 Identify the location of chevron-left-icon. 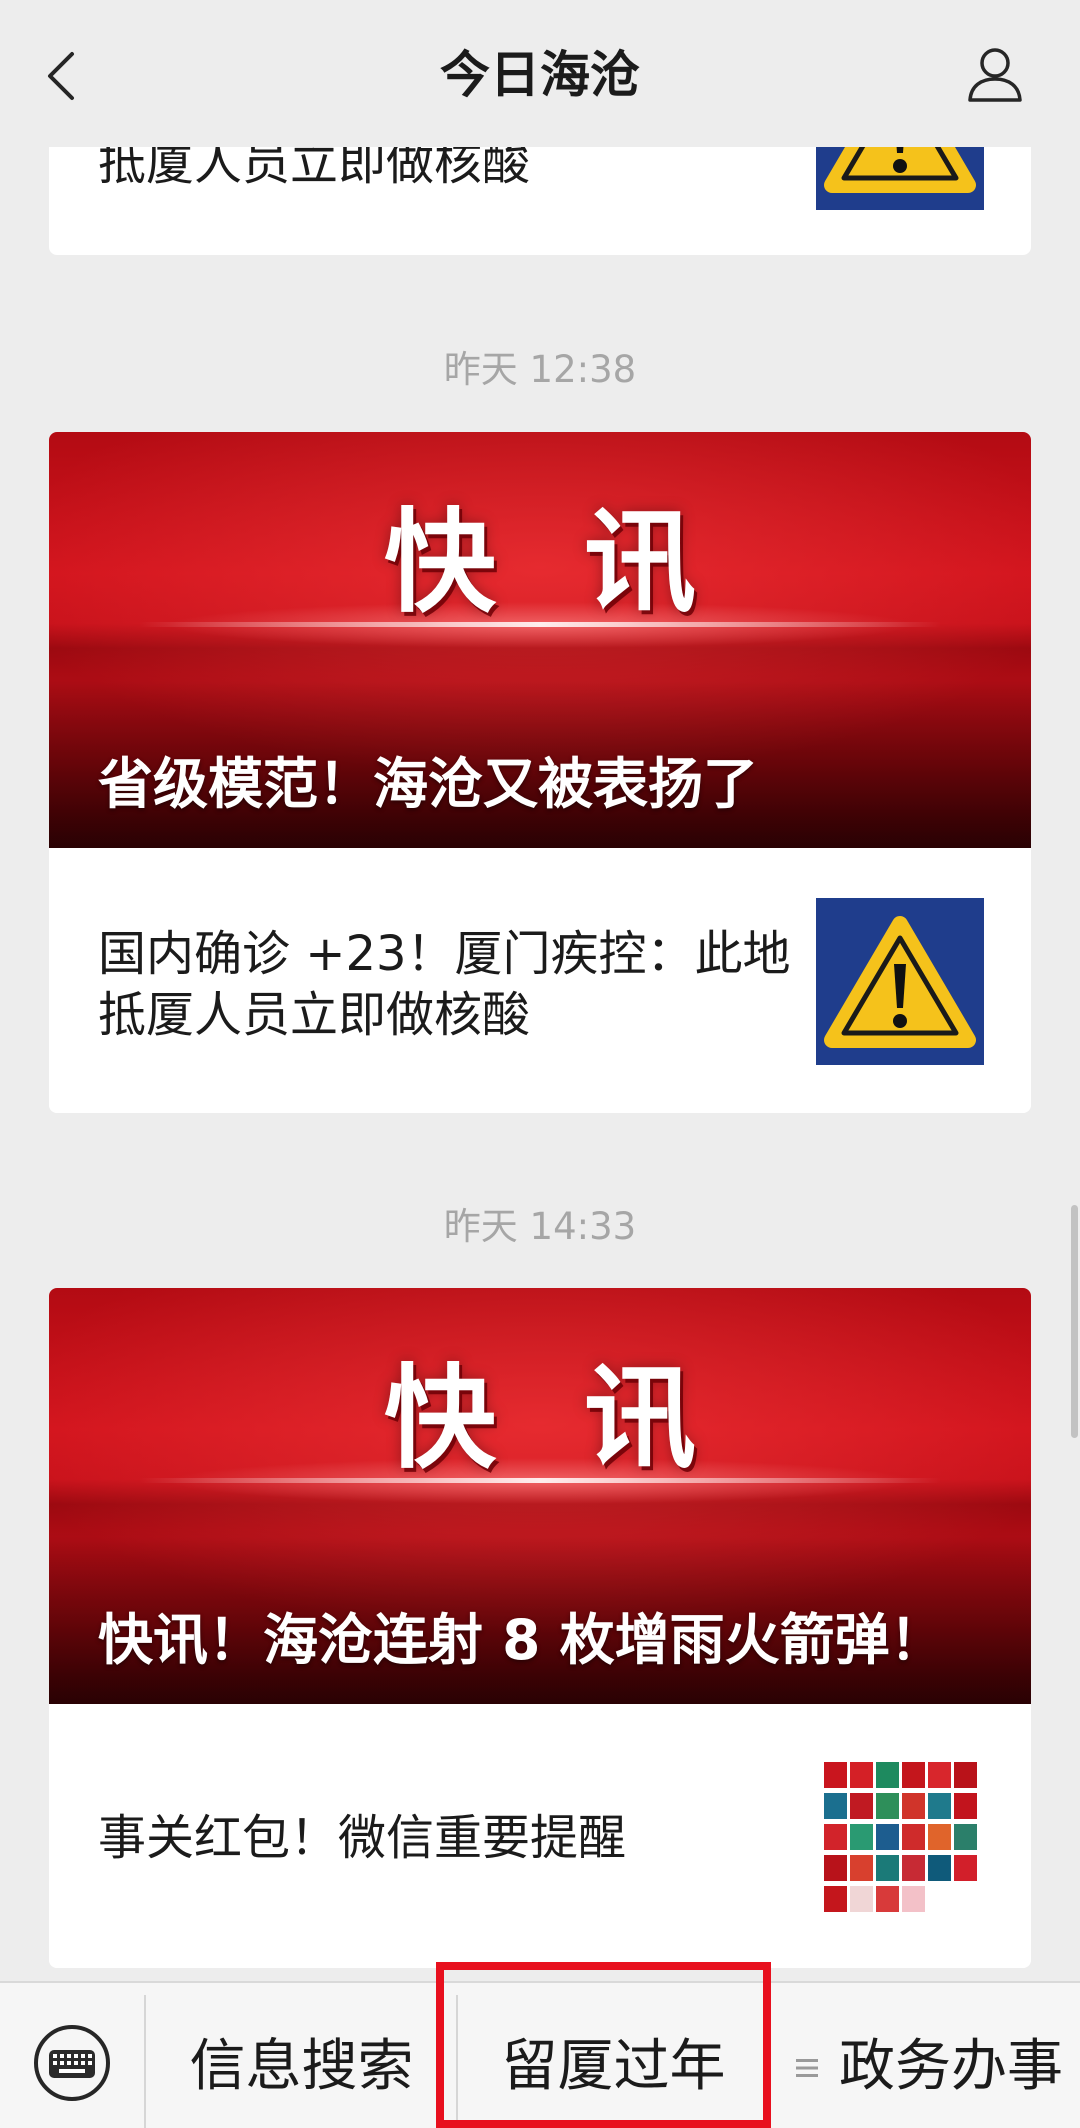
(61, 76).